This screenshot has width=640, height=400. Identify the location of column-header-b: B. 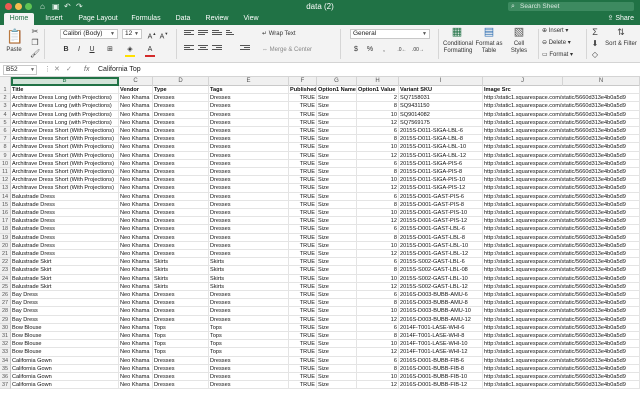
(65, 81).